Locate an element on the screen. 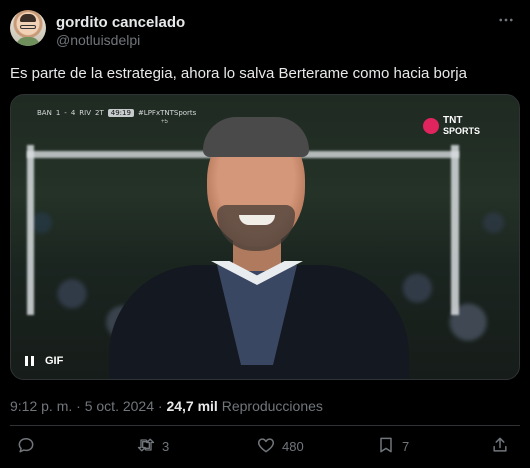  bookmark-icon is located at coordinates (386, 446).